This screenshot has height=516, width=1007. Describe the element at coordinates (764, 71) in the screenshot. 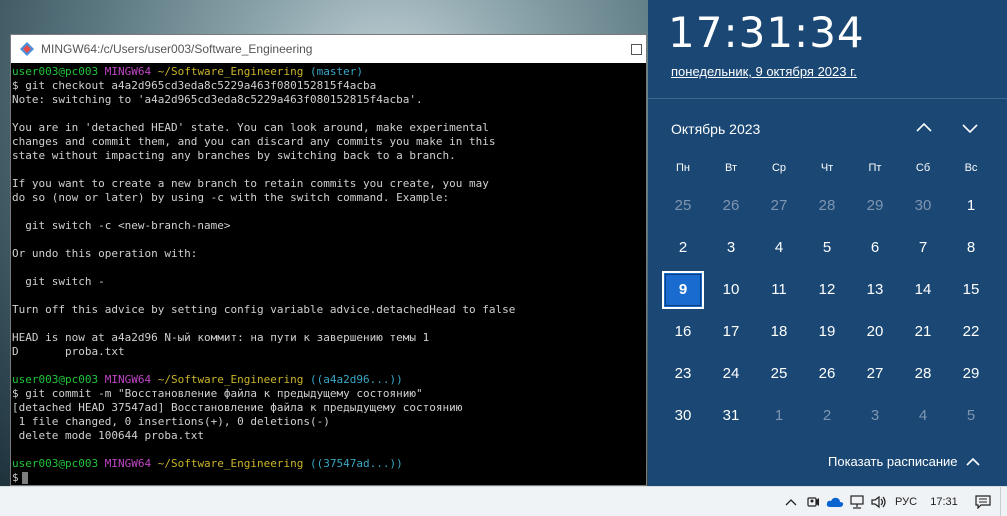

I see `clock-date-link: понедельник, 9 октября 2023 г.` at that location.